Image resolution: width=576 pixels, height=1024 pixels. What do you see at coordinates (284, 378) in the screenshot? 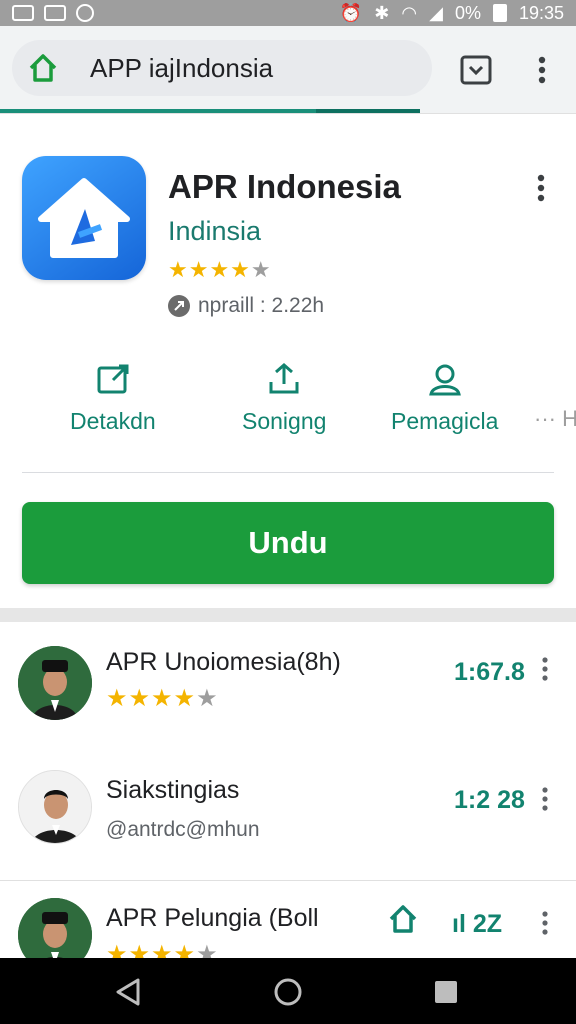
I see `upload-icon` at bounding box center [284, 378].